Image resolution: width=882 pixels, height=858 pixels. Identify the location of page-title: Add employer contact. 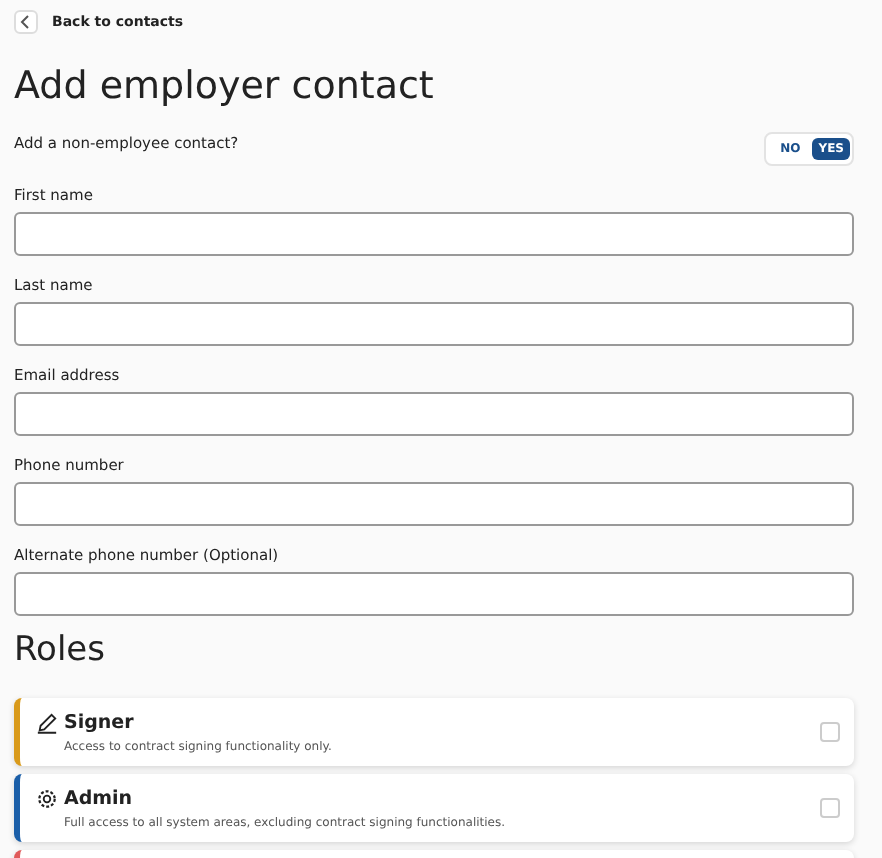
(225, 86).